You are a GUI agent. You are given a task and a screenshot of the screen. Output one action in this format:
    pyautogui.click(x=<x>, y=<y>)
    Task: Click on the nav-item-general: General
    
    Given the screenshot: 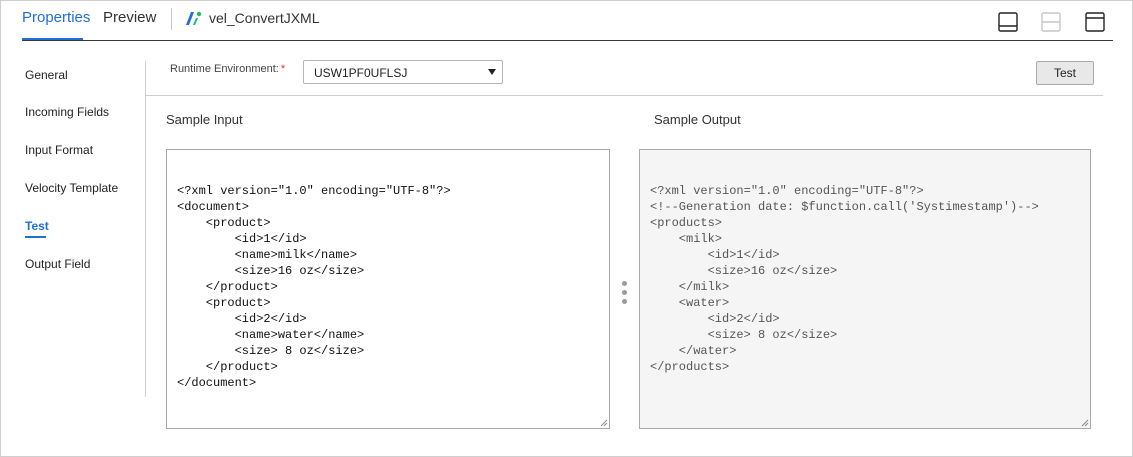 What is the action you would take?
    pyautogui.click(x=46, y=75)
    